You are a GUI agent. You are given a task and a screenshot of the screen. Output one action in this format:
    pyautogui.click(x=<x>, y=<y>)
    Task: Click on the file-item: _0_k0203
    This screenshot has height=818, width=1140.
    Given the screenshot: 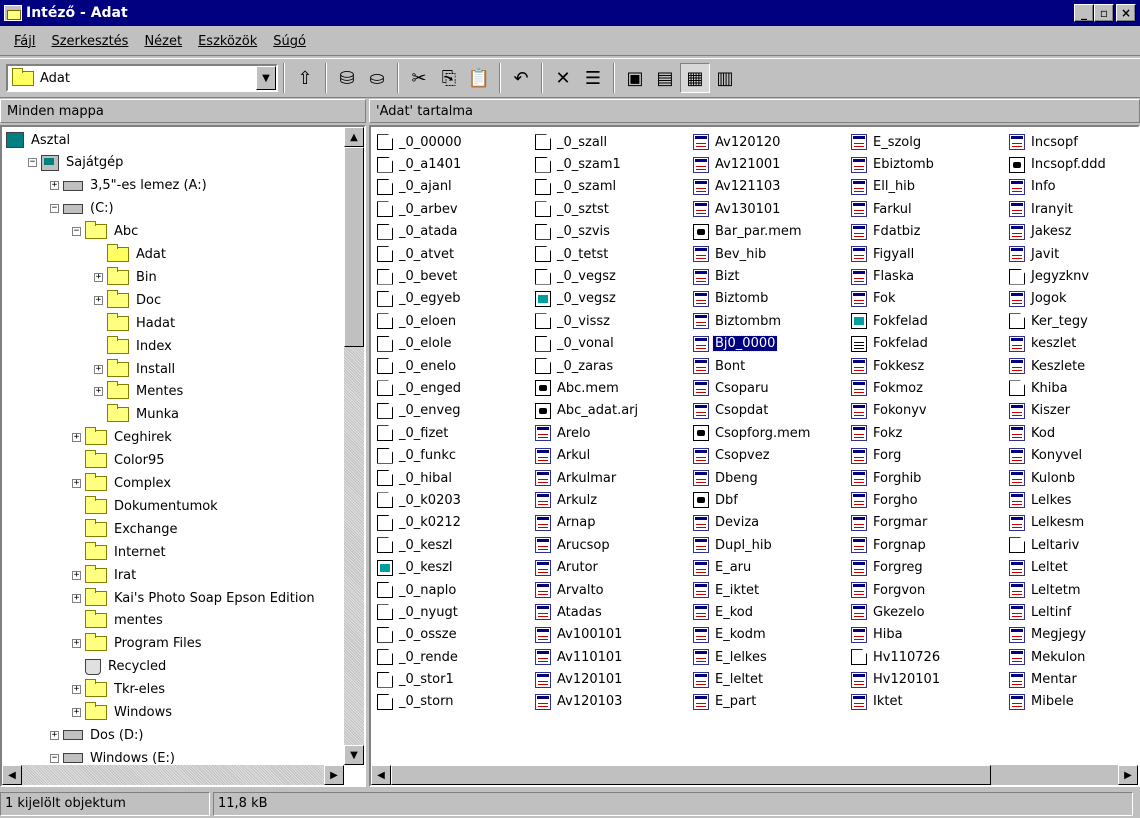 What is the action you would take?
    pyautogui.click(x=420, y=500)
    